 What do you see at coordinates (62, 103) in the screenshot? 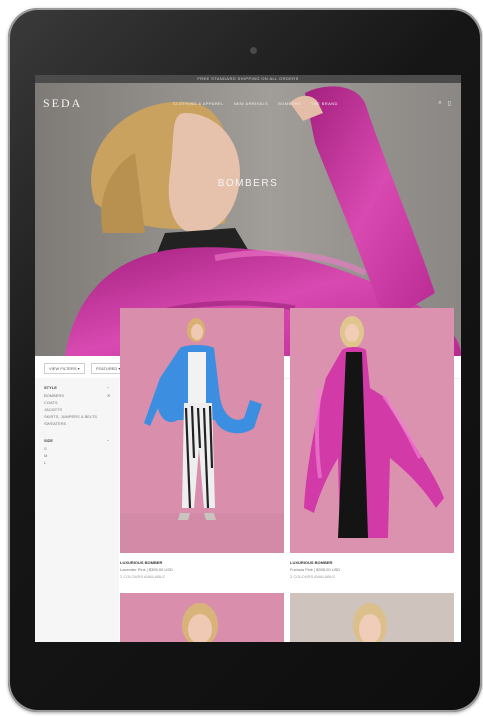
I see `site-logo: SEDA` at bounding box center [62, 103].